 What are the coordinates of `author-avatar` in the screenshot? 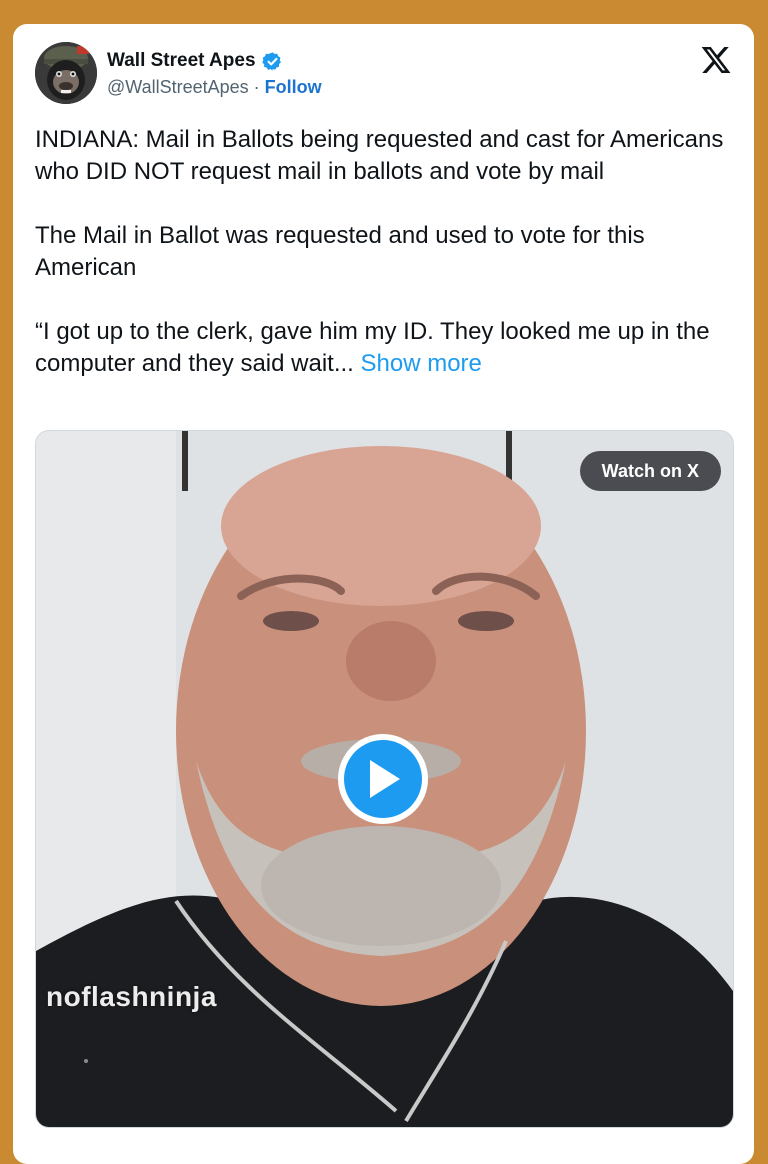 It's located at (66, 73).